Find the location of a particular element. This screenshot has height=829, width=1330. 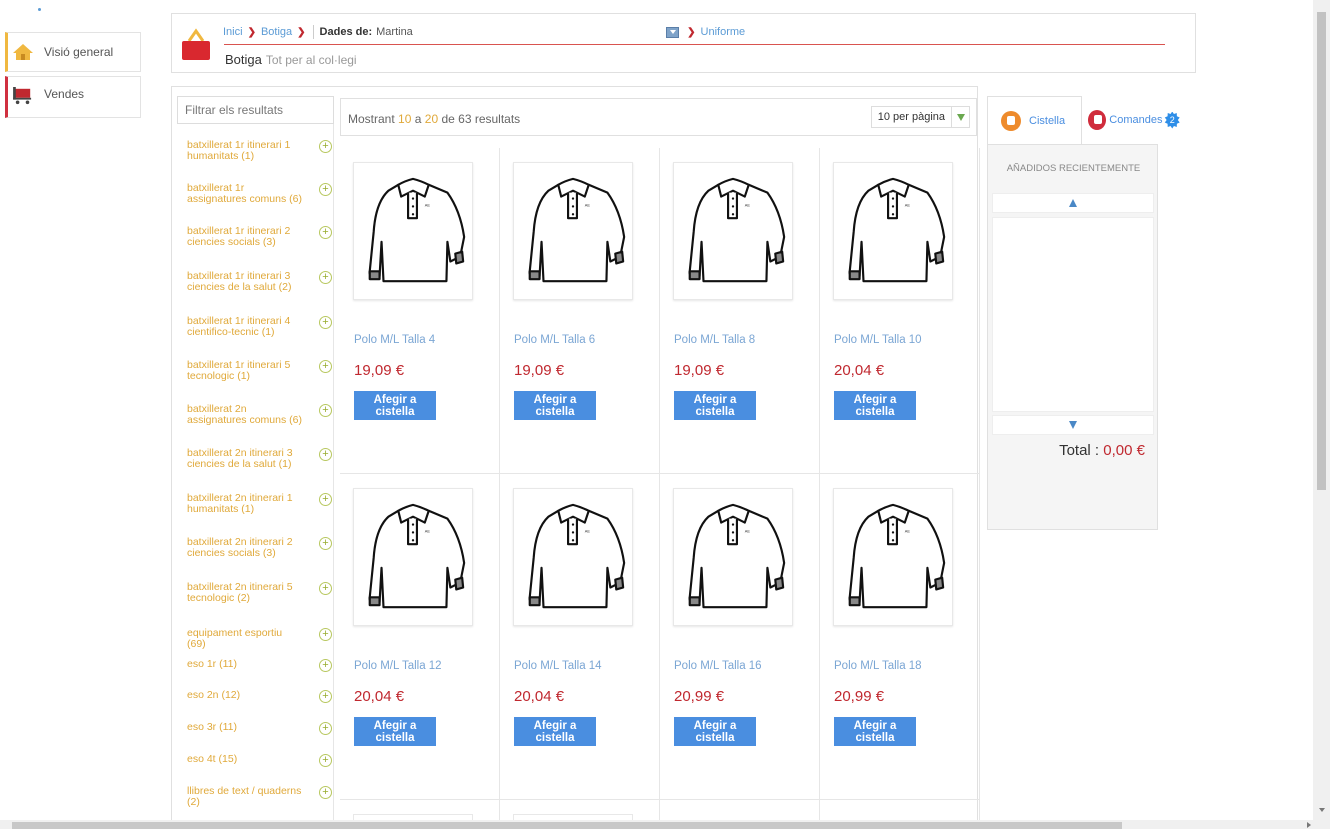

dropdown-icon is located at coordinates (673, 32).